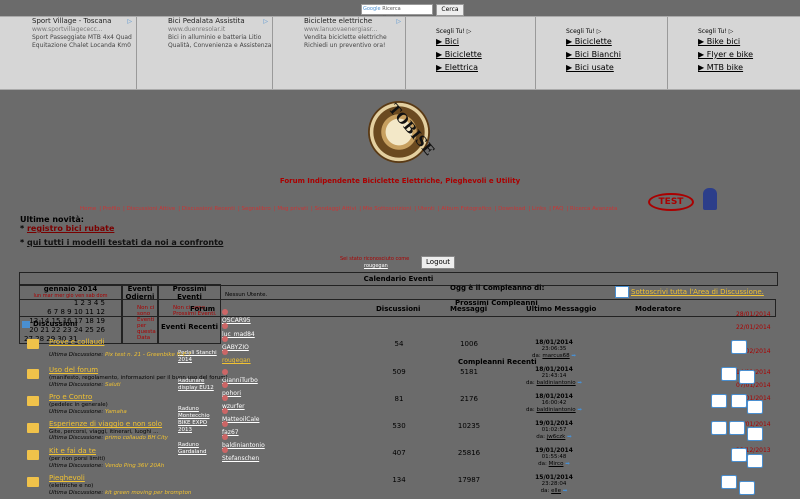 This screenshot has height=499, width=800. I want to click on collapse-icon, so click(26, 324).